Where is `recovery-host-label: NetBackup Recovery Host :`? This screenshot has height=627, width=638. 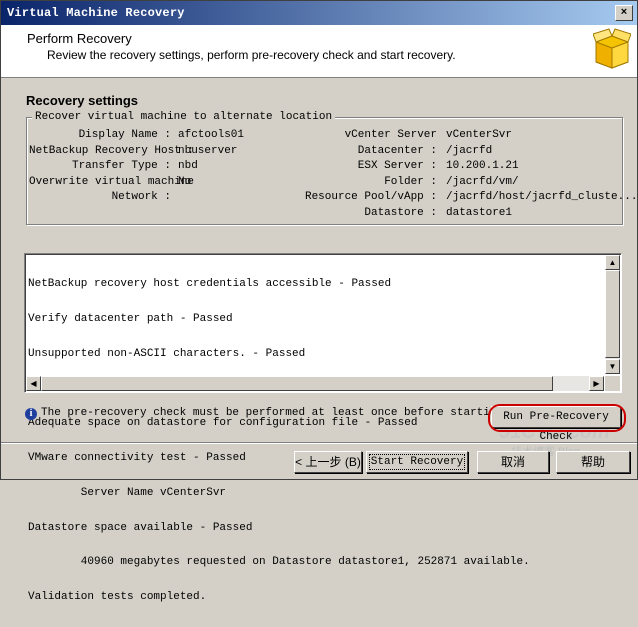 recovery-host-label: NetBackup Recovery Host : is located at coordinates (112, 151).